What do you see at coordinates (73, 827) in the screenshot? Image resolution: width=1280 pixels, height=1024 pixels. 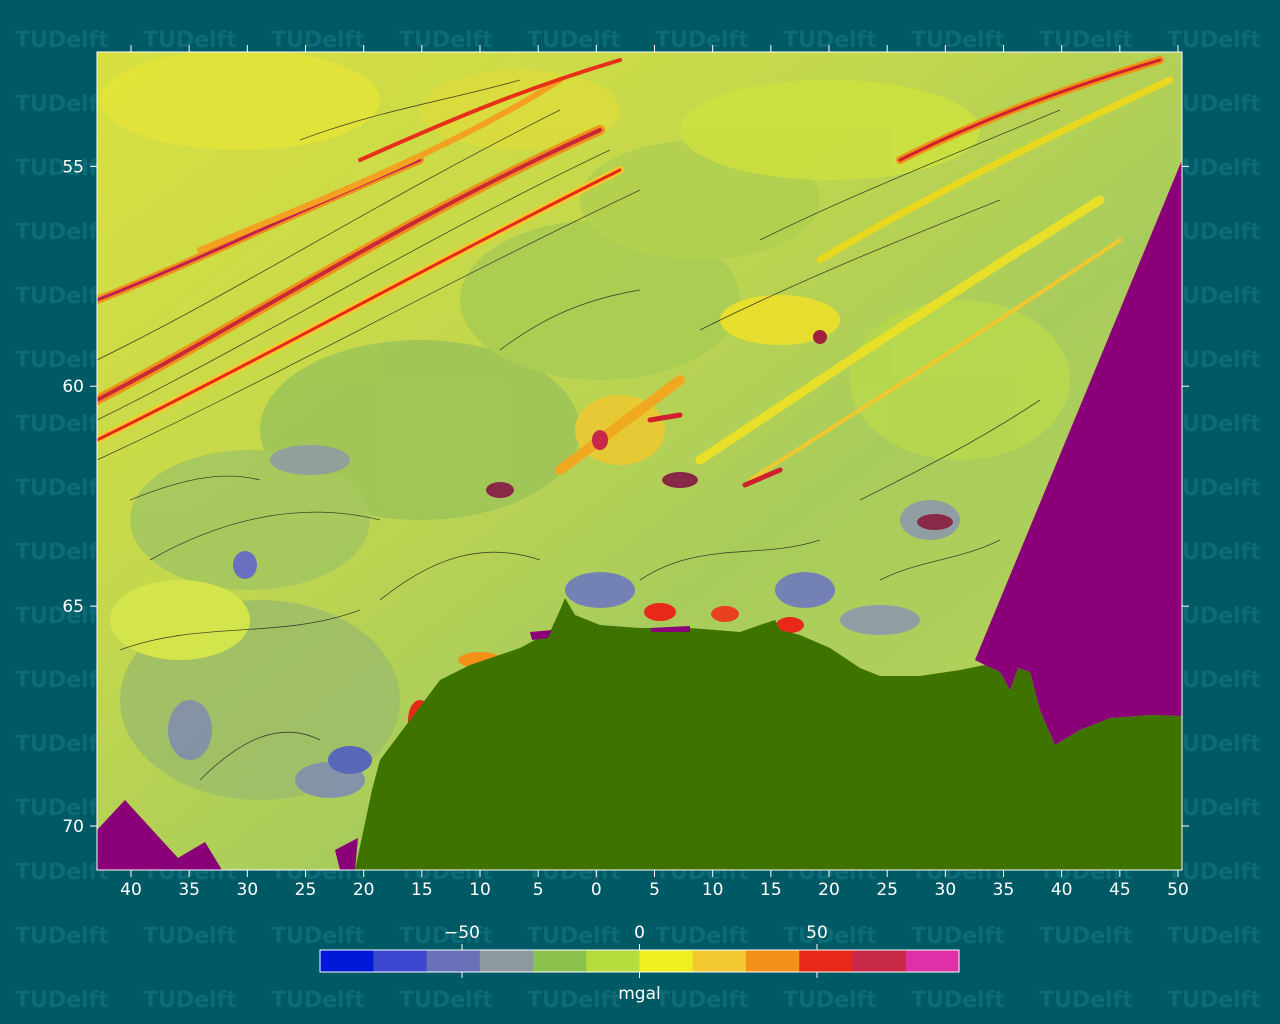 I see `y-tick-label: 70` at bounding box center [73, 827].